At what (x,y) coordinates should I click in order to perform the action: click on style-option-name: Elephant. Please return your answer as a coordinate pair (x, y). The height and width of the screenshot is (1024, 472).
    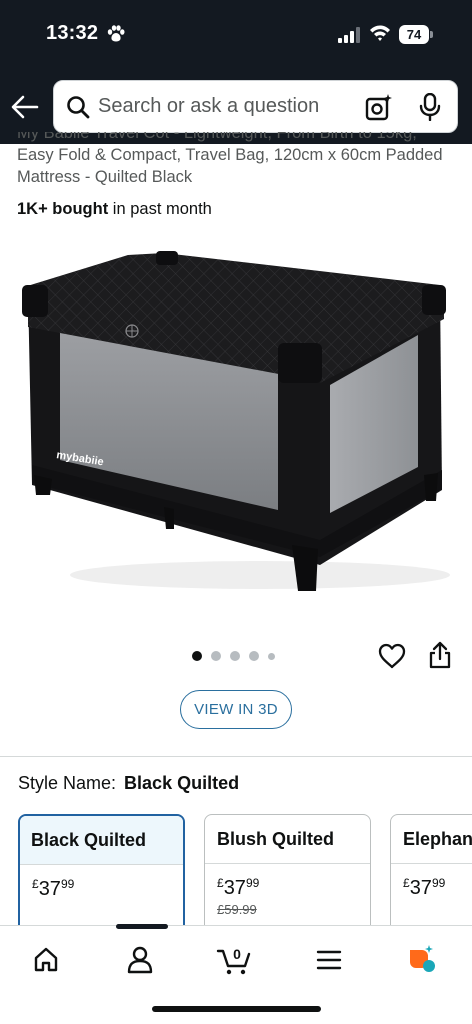
    Looking at the image, I should click on (431, 839).